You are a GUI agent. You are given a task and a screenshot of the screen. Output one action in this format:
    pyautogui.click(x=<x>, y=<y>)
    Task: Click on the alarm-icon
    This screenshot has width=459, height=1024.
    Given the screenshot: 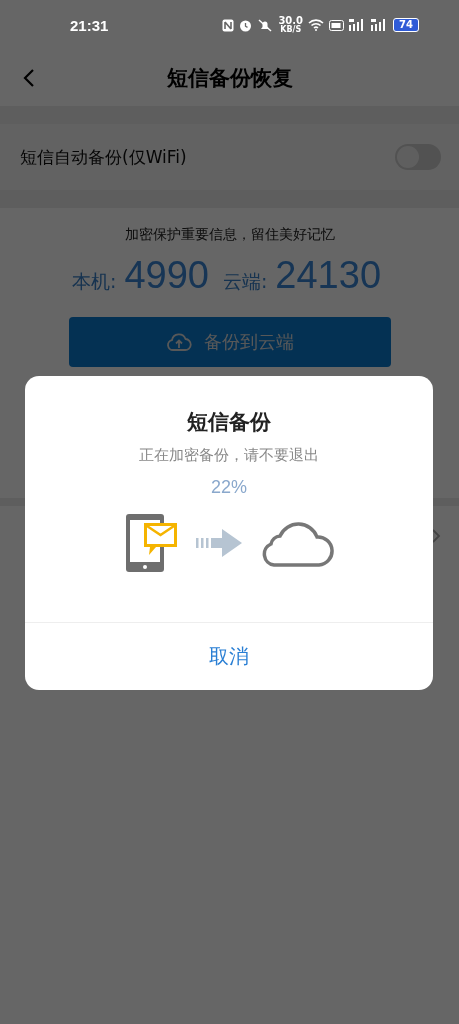 What is the action you would take?
    pyautogui.click(x=246, y=25)
    